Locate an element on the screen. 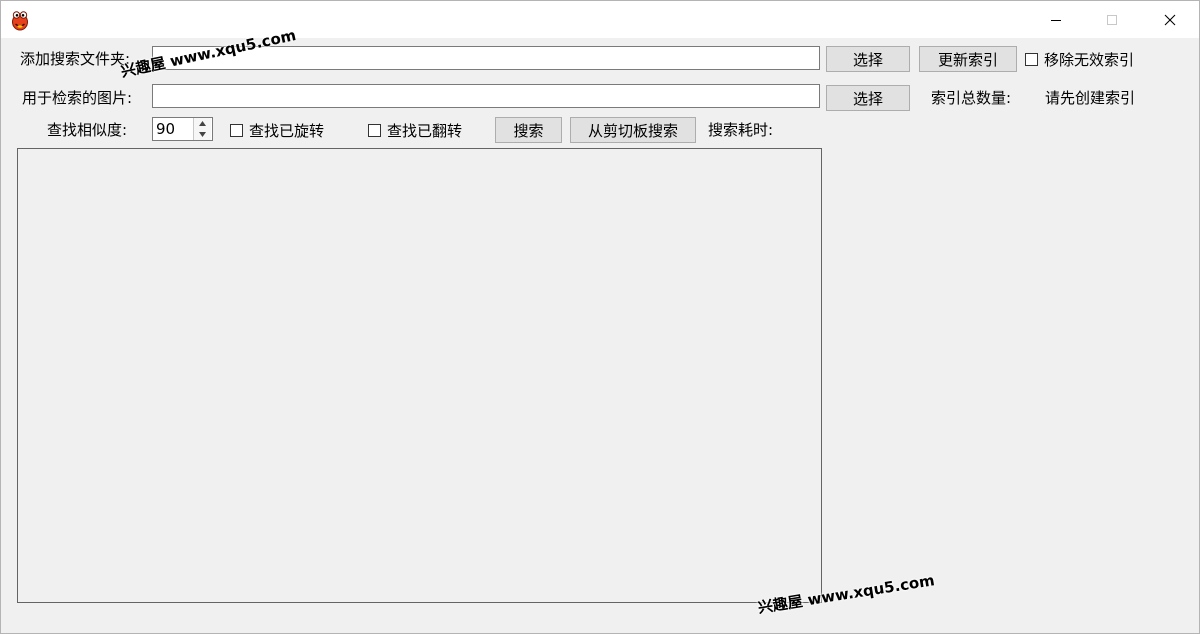 The height and width of the screenshot is (634, 1200). minimize-icon is located at coordinates (1056, 20).